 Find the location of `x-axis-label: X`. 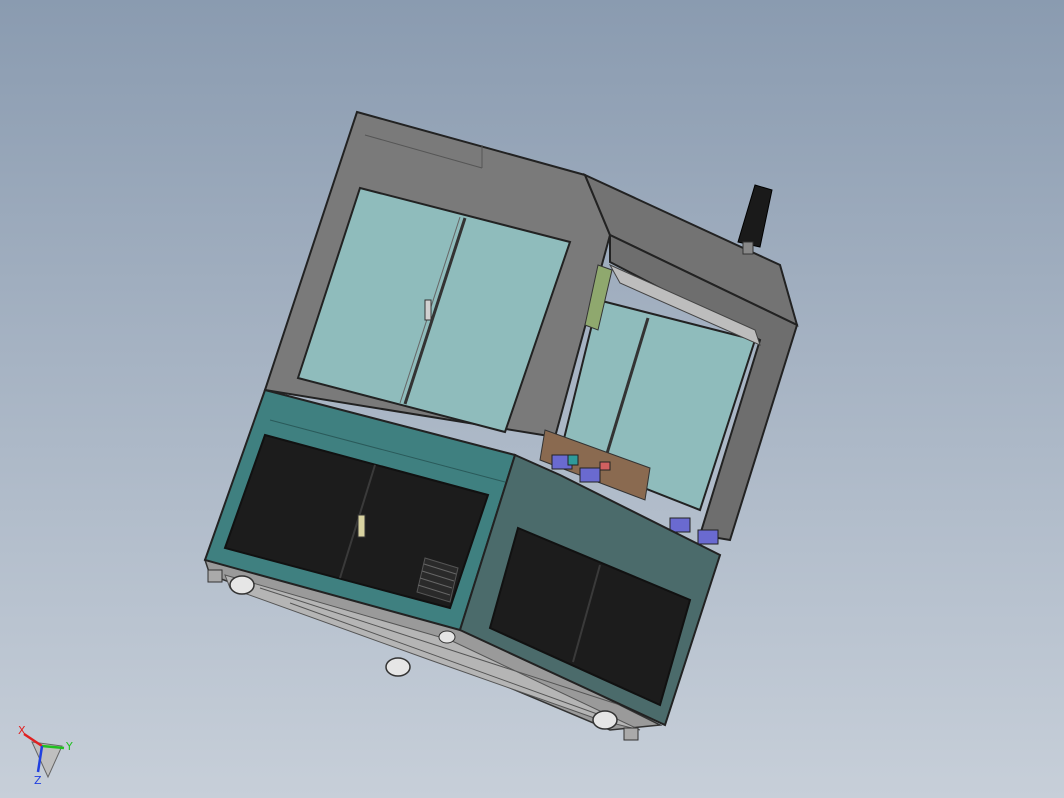

x-axis-label: X is located at coordinates (22, 730).